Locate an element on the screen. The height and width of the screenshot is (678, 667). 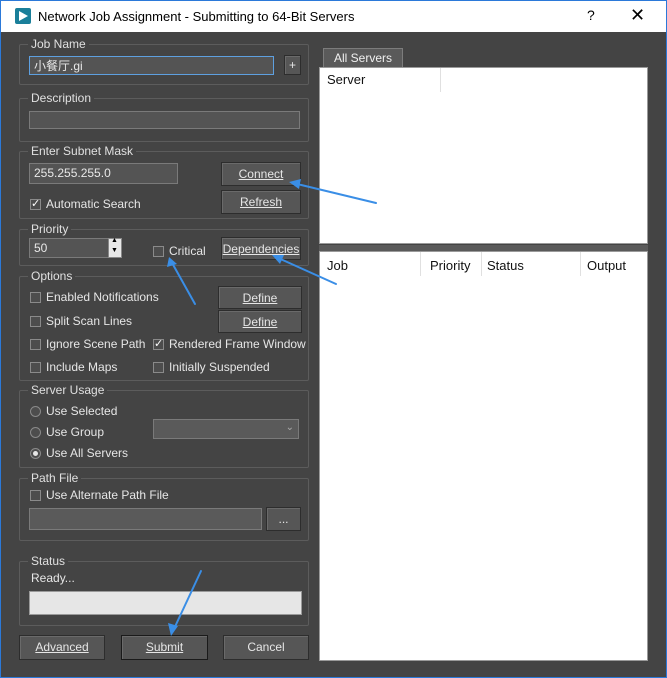
advanced-button: Advanced is located at coordinates (62, 647).